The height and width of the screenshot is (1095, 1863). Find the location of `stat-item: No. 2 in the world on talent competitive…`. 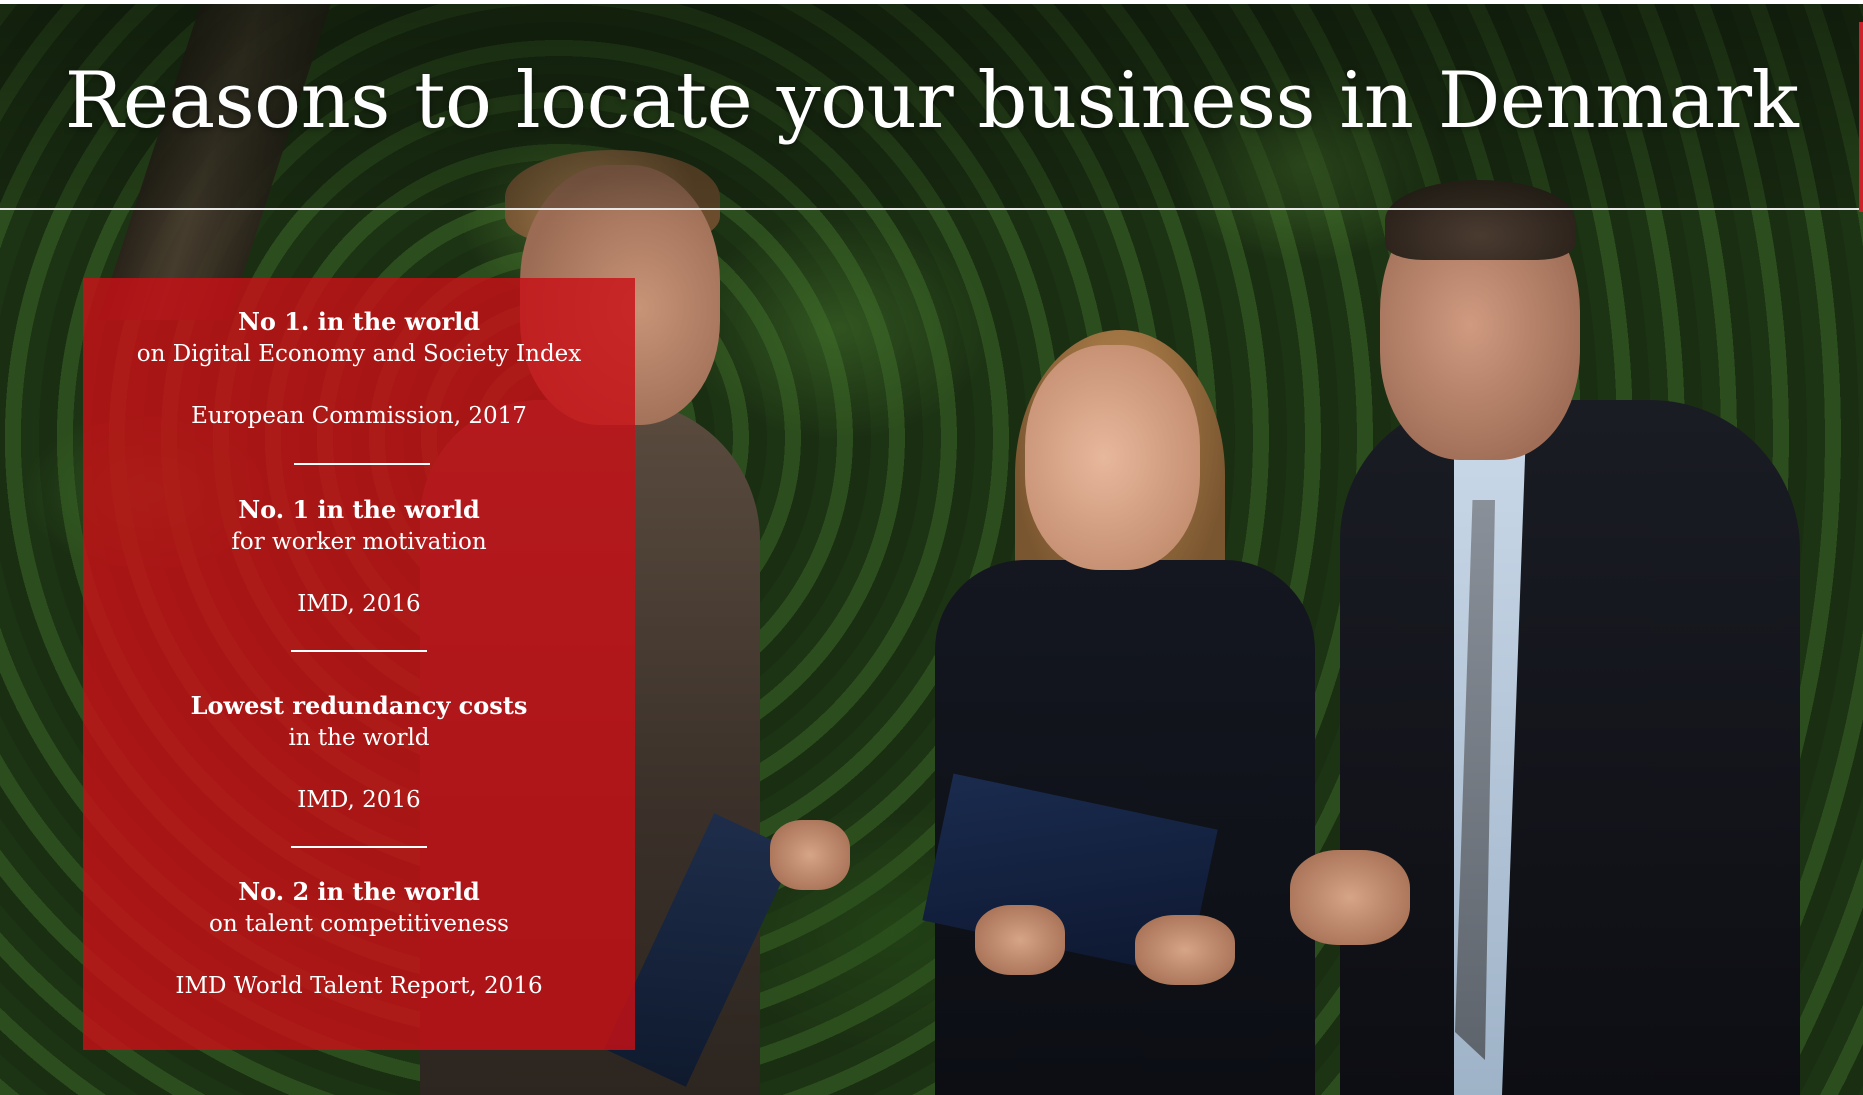

stat-item: No. 2 in the world on talent competitive… is located at coordinates (359, 939).